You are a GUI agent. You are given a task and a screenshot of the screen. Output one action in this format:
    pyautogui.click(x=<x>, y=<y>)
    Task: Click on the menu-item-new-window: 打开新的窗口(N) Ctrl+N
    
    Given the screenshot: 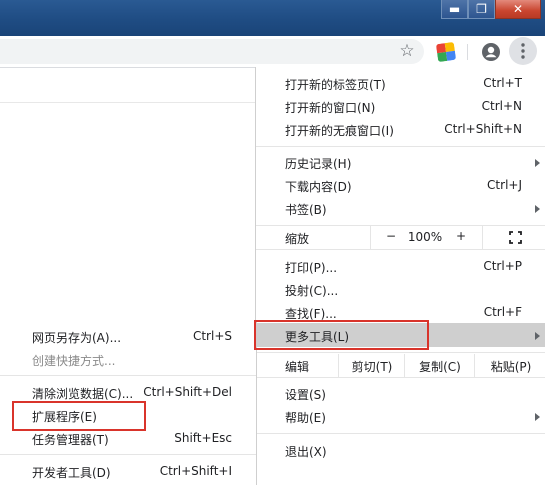 What is the action you would take?
    pyautogui.click(x=400, y=106)
    